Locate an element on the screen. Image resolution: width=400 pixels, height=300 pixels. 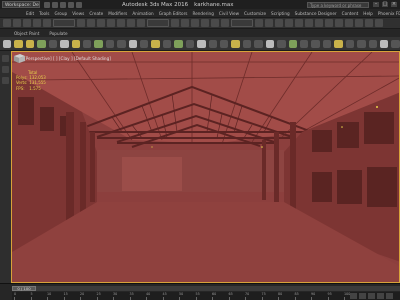
zoom-icon is located at coordinates (5, 80).